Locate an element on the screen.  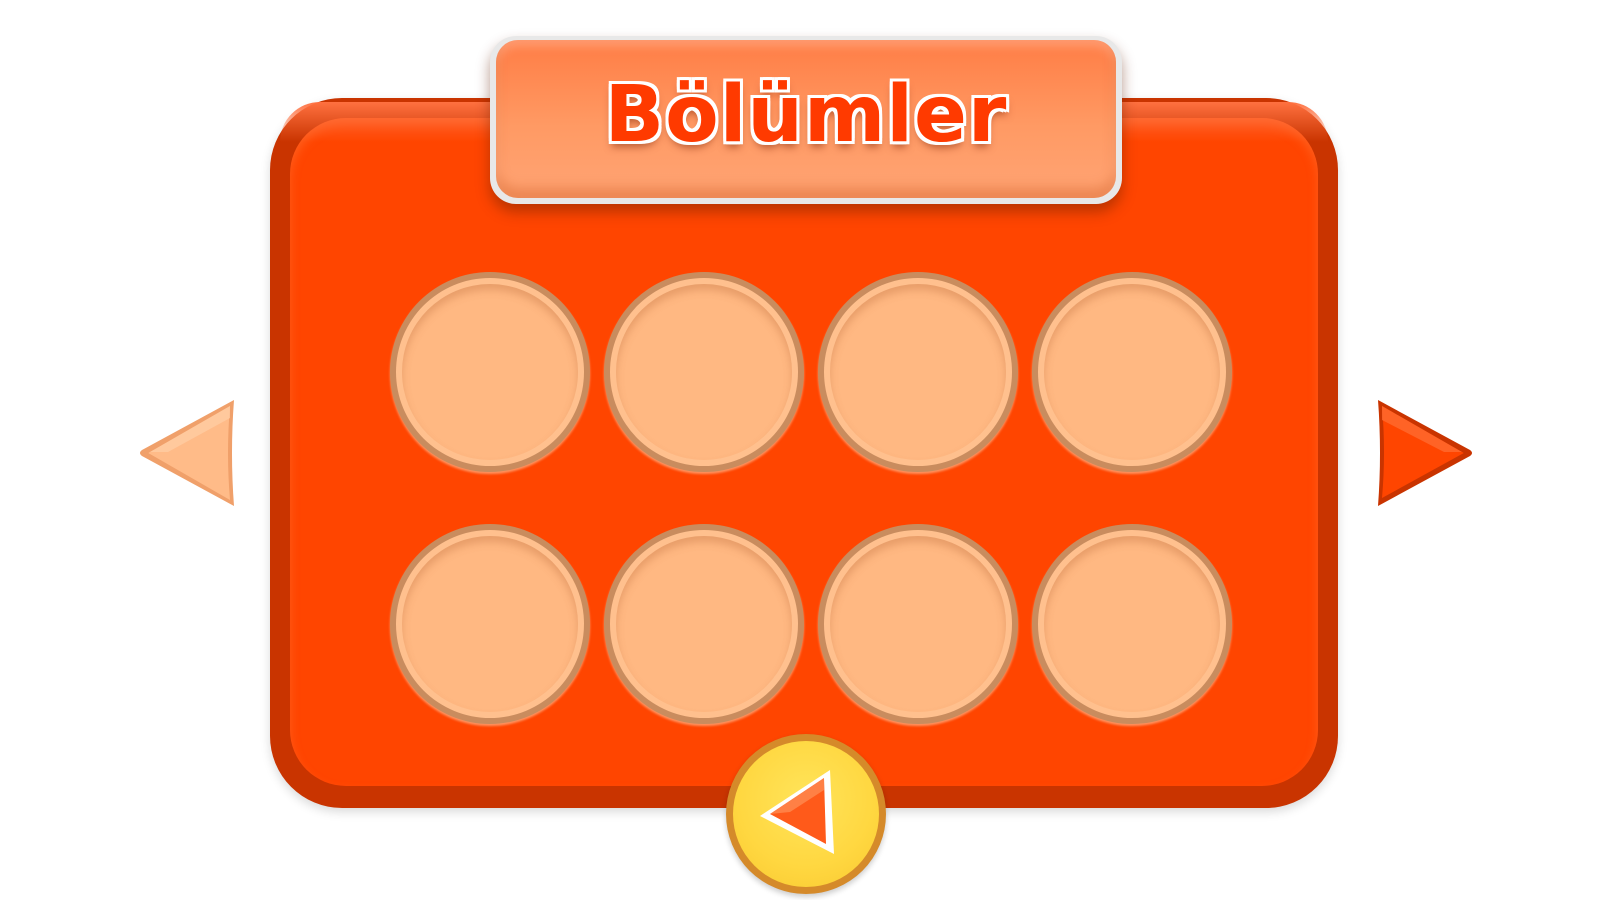
back-arrow-icon is located at coordinates (797, 812).